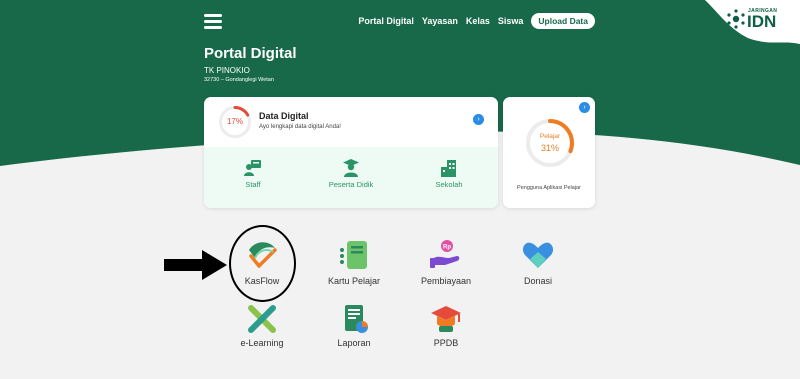 Image resolution: width=800 pixels, height=379 pixels. Describe the element at coordinates (354, 343) in the screenshot. I see `menu-laporan-label: Laporan` at that location.